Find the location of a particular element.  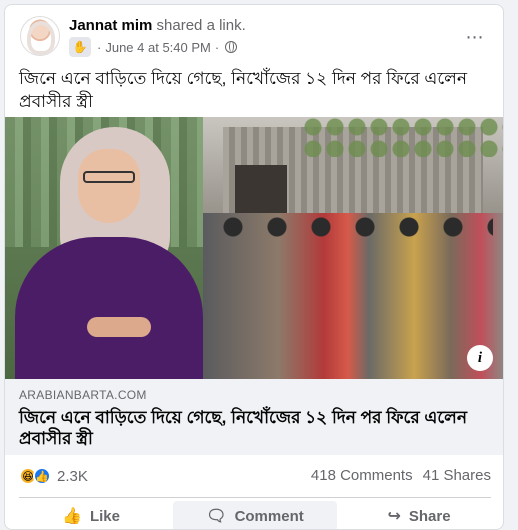

like-button: 👍 Like is located at coordinates (91, 515).